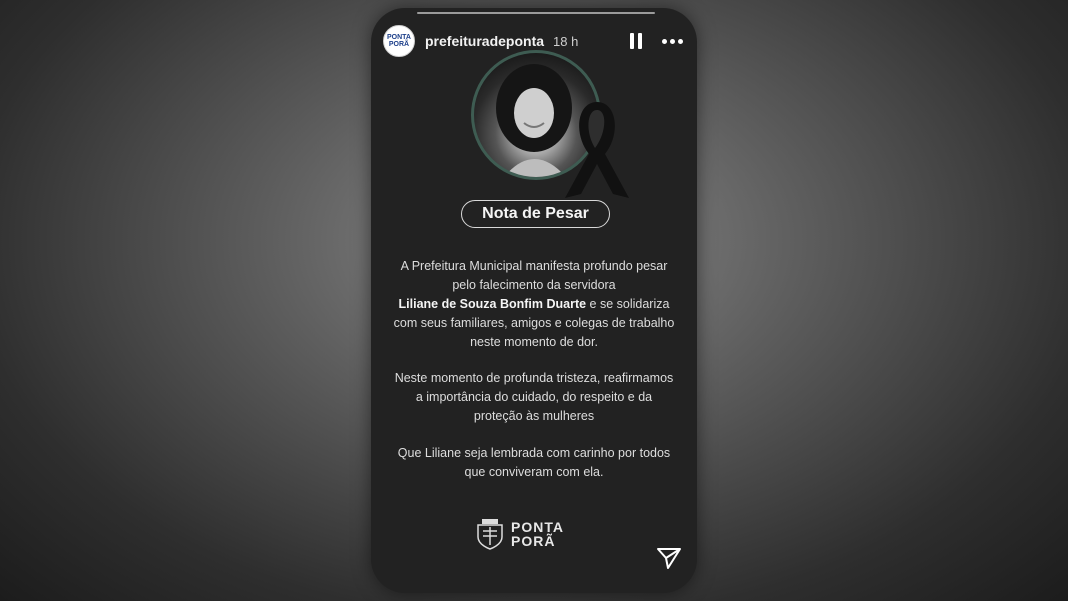  Describe the element at coordinates (490, 534) in the screenshot. I see `coat-of-arms-icon` at that location.